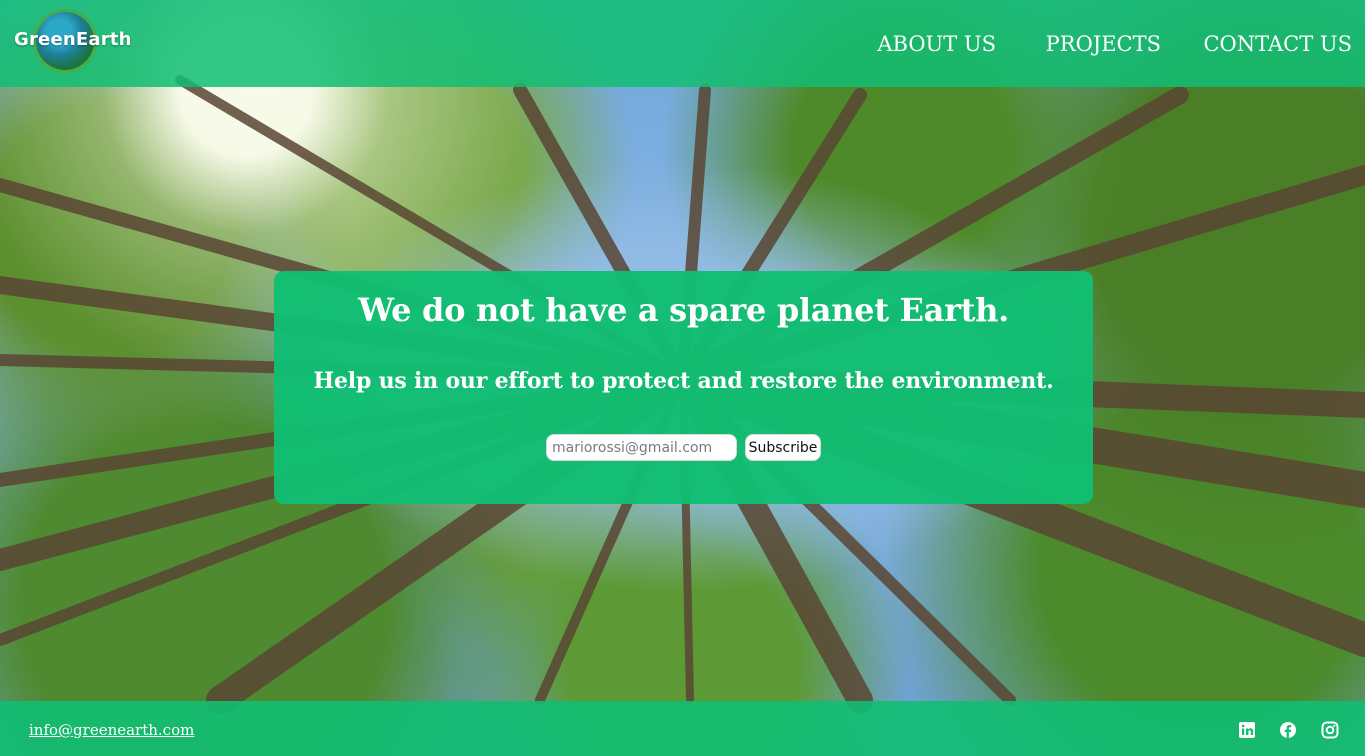 The image size is (1365, 756). What do you see at coordinates (111, 730) in the screenshot?
I see `footer-email-link: info@greenearth.com` at bounding box center [111, 730].